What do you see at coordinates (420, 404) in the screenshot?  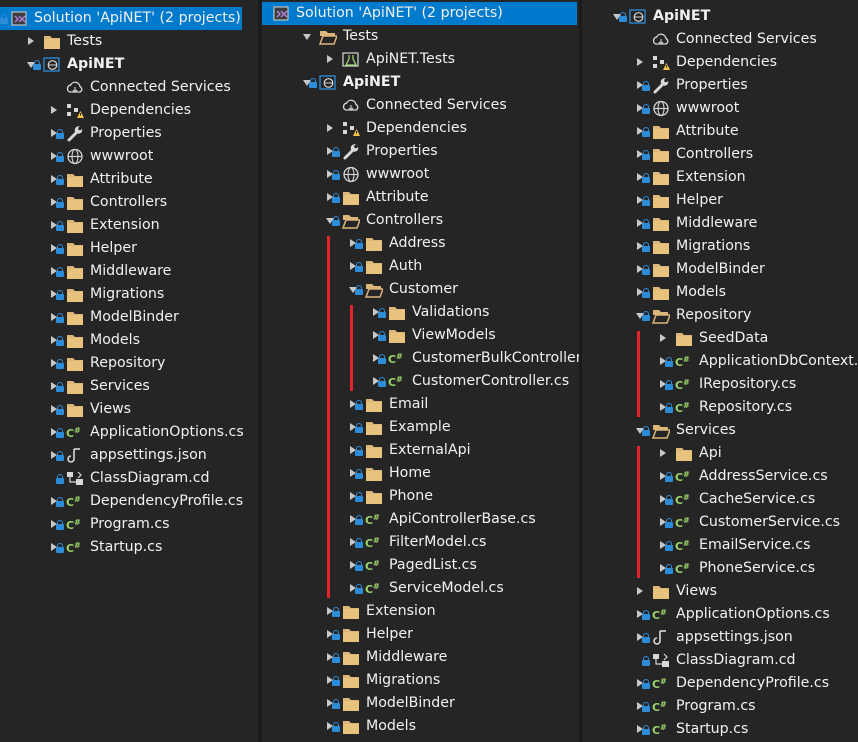 I see `tree-item: Email` at bounding box center [420, 404].